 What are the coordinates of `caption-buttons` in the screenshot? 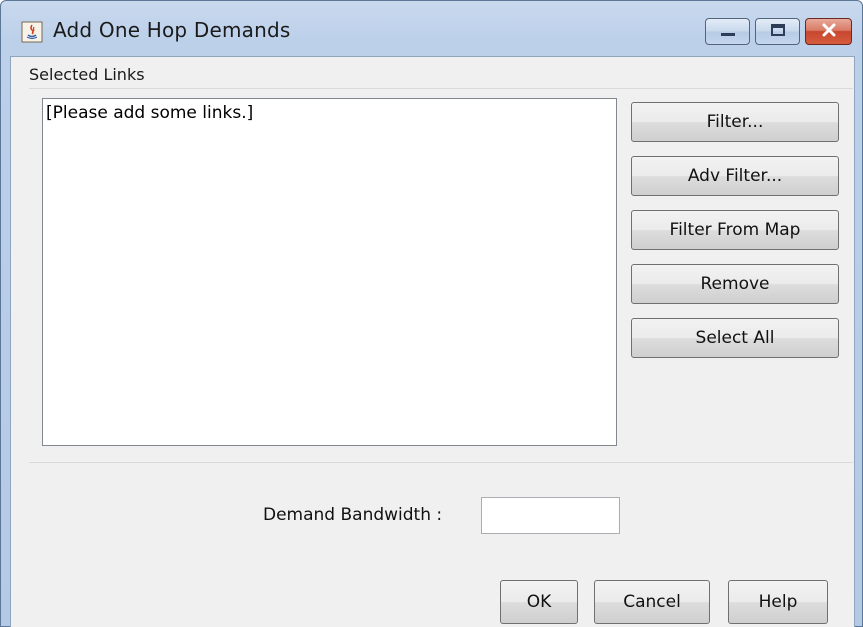 It's located at (776, 32).